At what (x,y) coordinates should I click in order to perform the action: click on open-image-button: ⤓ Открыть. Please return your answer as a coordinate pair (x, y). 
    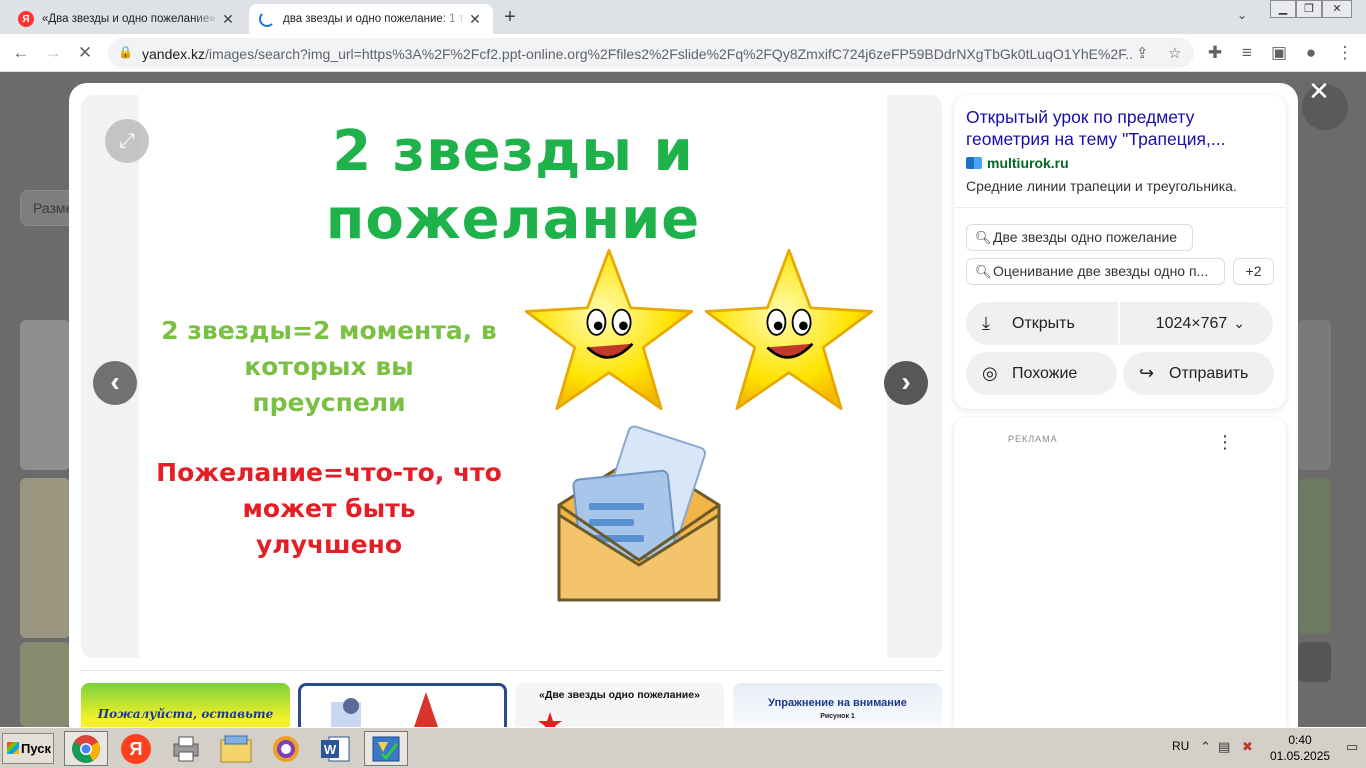
    Looking at the image, I should click on (1042, 323).